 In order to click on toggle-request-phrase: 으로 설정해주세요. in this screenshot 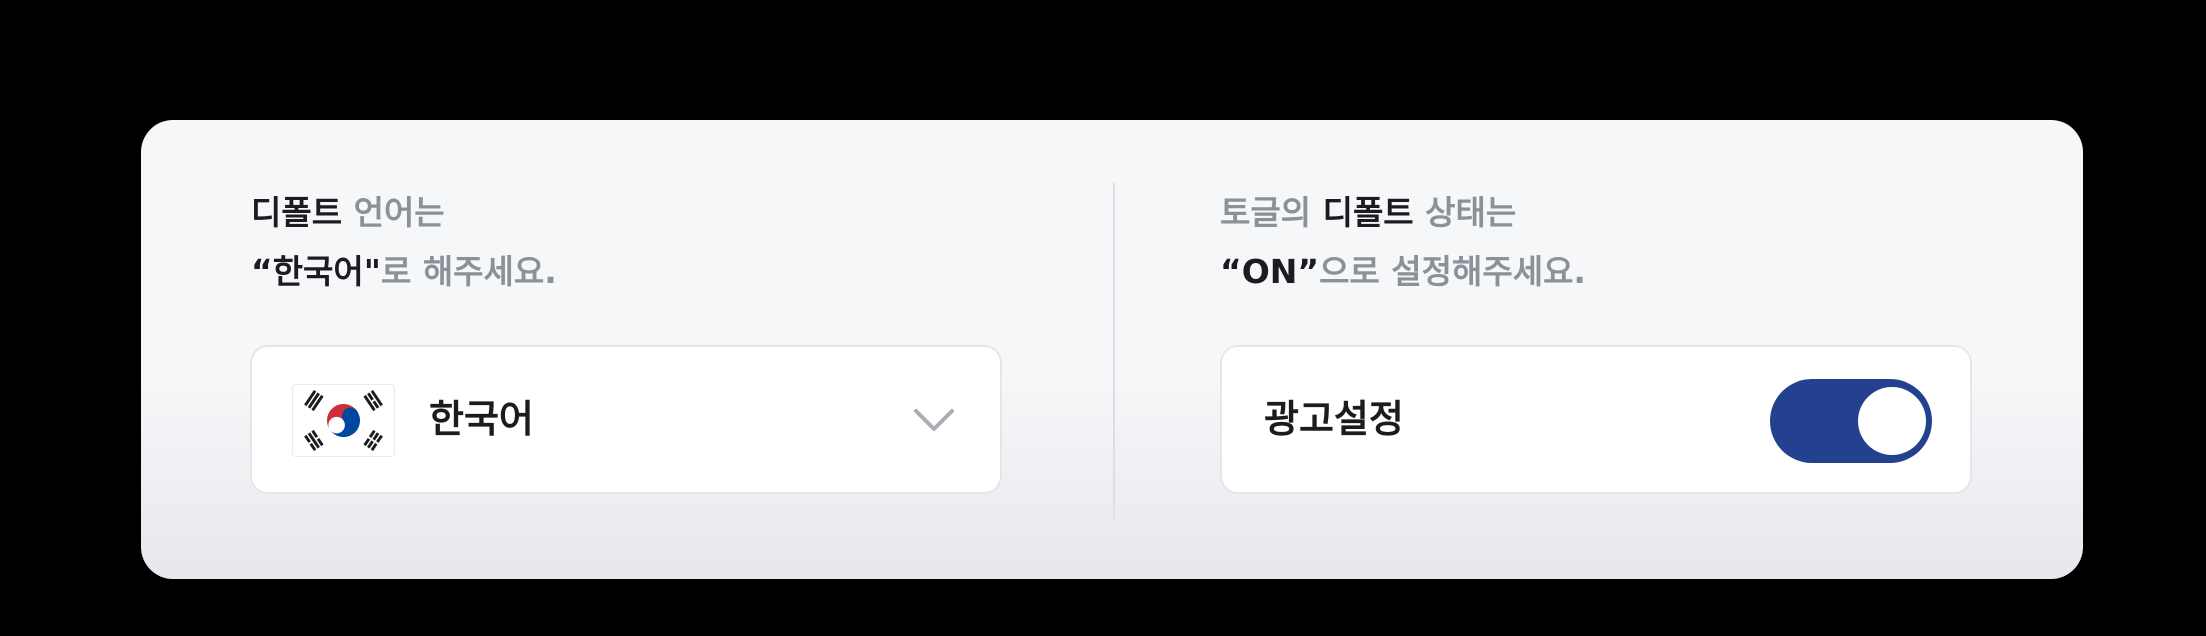, I will do `click(1452, 271)`.